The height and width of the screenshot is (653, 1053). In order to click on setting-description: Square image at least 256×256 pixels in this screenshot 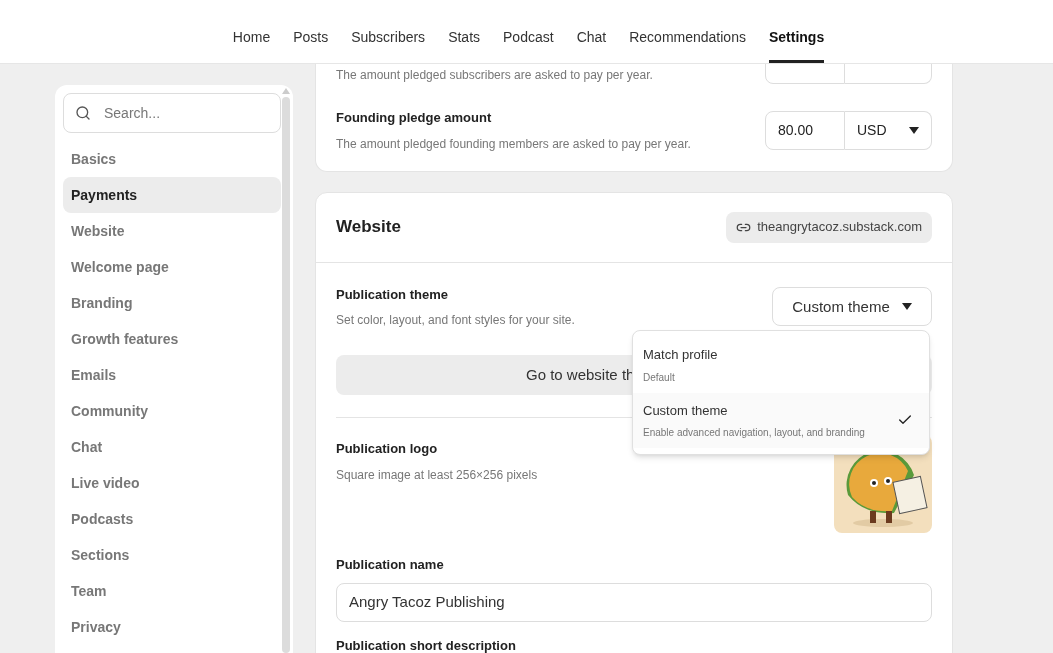, I will do `click(437, 475)`.